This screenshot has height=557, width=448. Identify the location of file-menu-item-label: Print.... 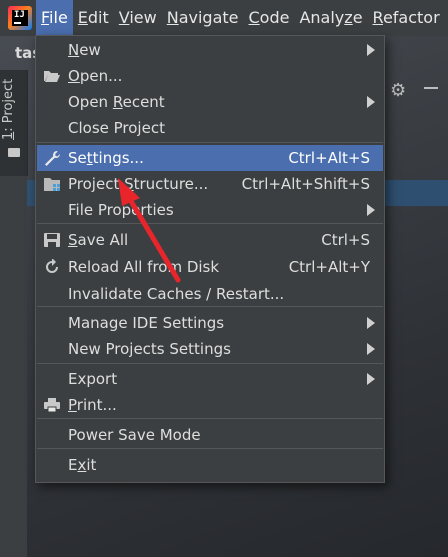
(92, 405).